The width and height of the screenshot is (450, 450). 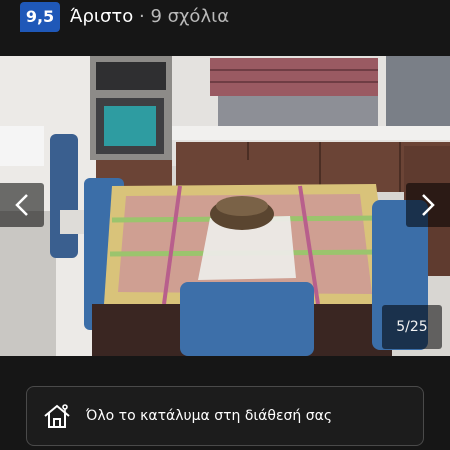 I want to click on reviews-count: 9 σχόλια, so click(x=189, y=16).